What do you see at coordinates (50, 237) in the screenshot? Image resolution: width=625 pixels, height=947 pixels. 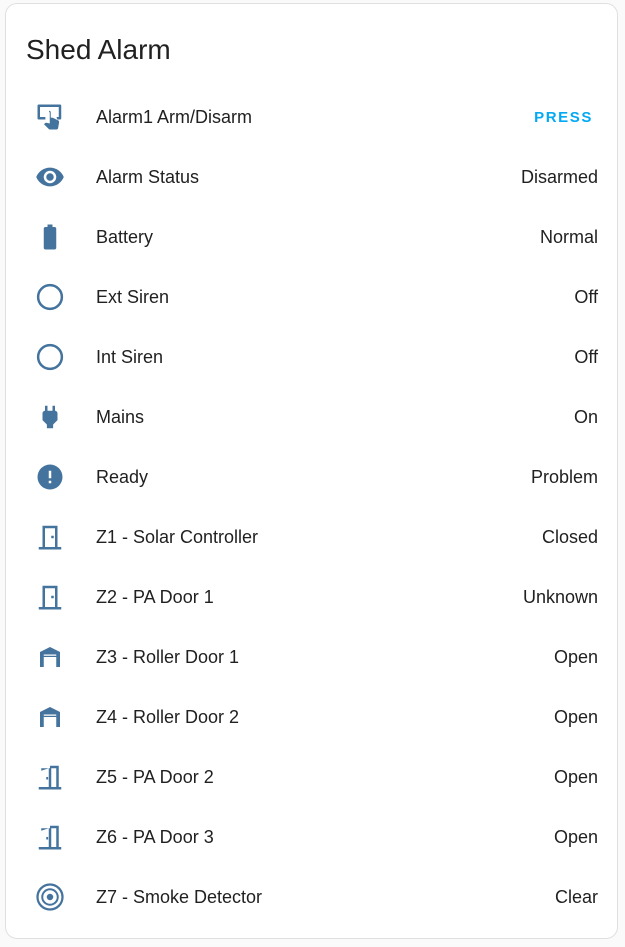 I see `battery-icon` at bounding box center [50, 237].